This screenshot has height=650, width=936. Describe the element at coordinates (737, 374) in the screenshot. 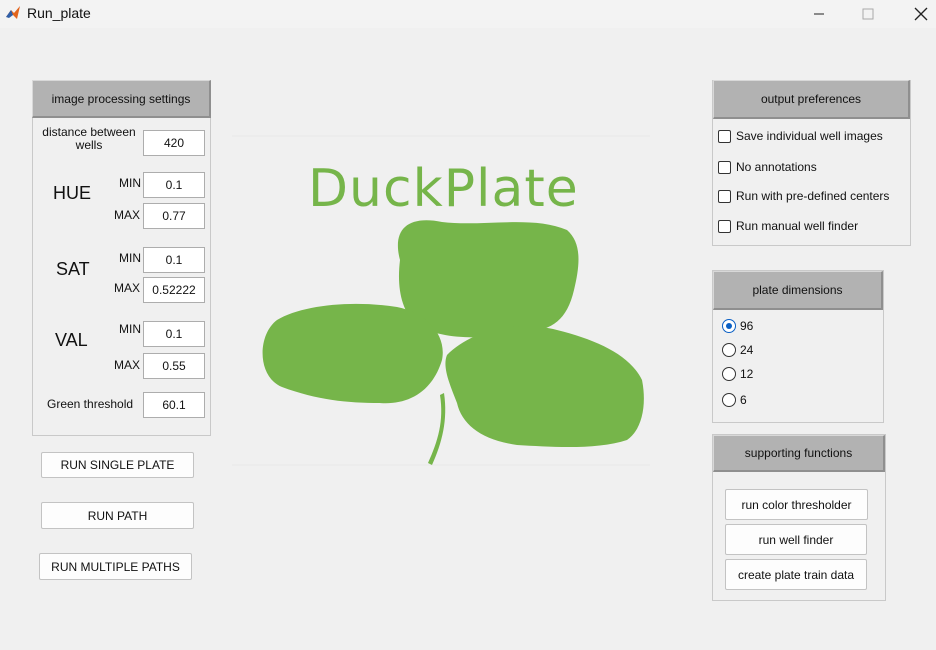

I see `plate-12-radio: 12` at that location.